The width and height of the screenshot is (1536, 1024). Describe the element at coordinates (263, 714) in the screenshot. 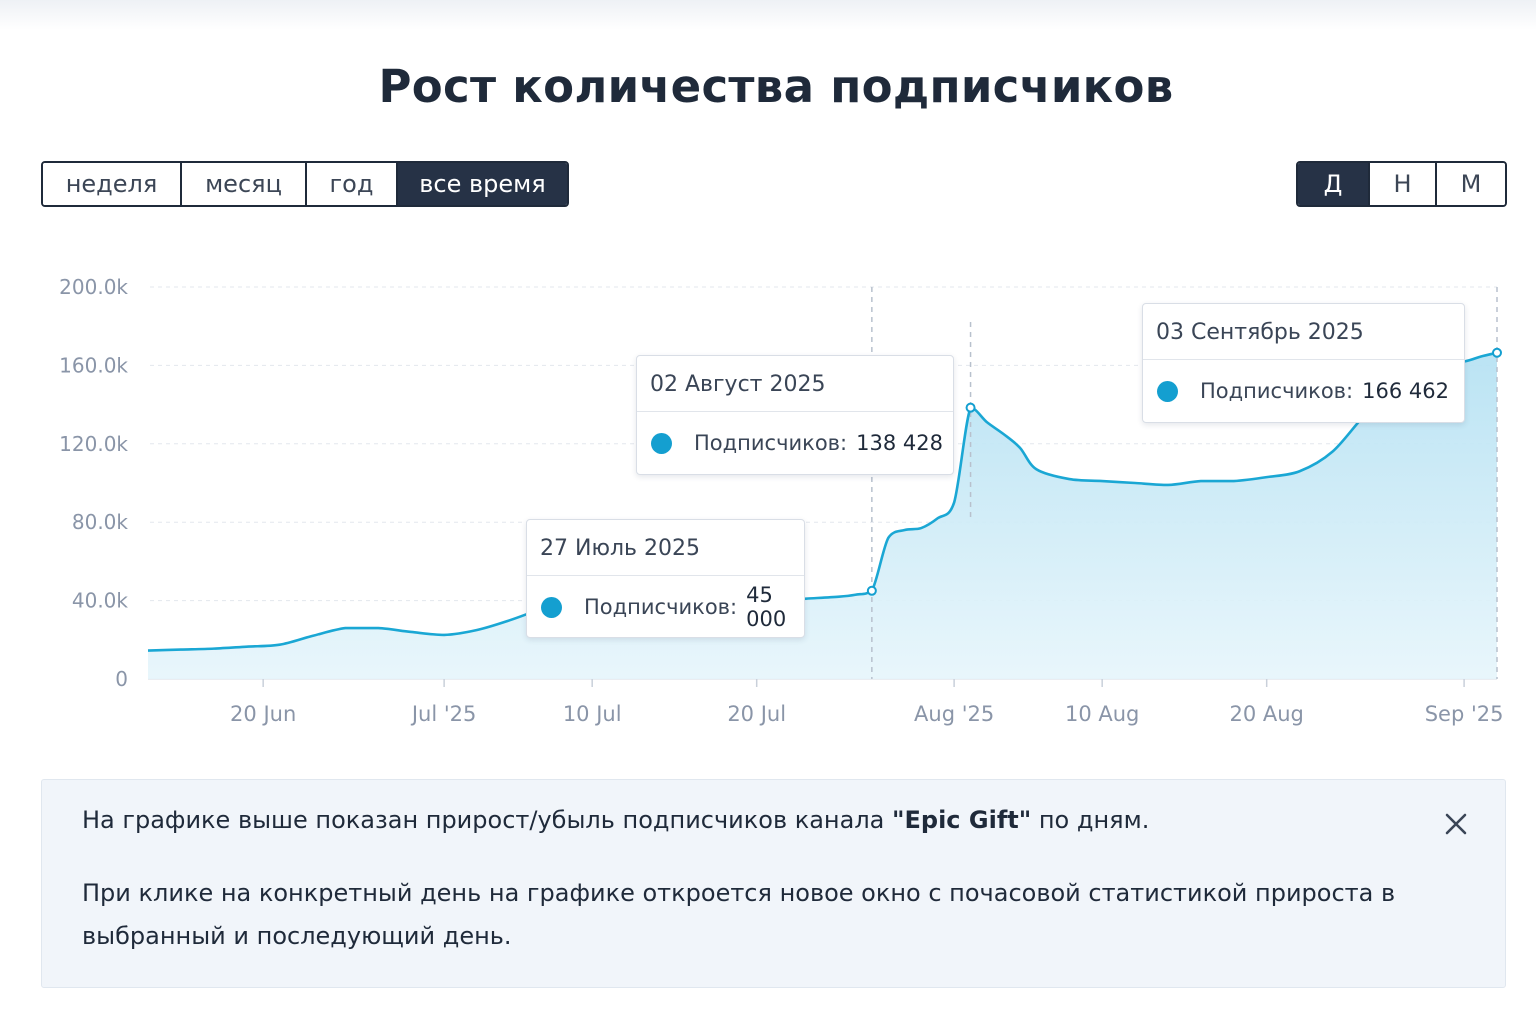

I see `x-tick-label: 20 Jun` at that location.